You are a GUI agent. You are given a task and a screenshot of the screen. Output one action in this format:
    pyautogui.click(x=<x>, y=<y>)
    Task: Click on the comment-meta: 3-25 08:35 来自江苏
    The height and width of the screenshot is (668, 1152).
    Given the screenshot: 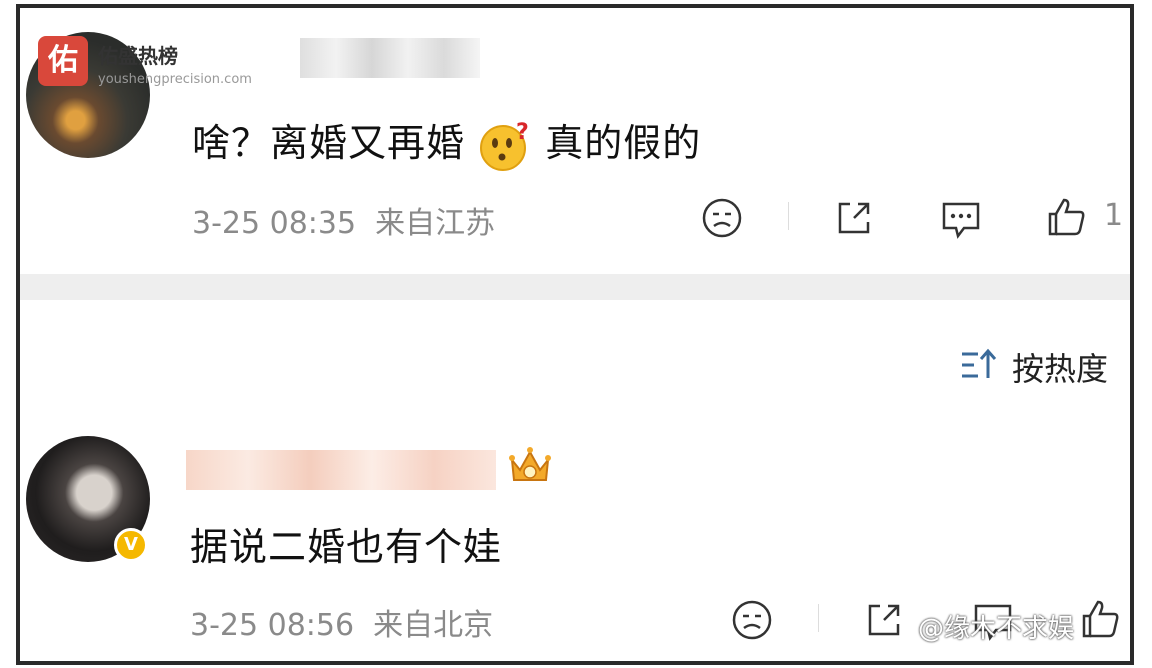 What is the action you would take?
    pyautogui.click(x=343, y=220)
    